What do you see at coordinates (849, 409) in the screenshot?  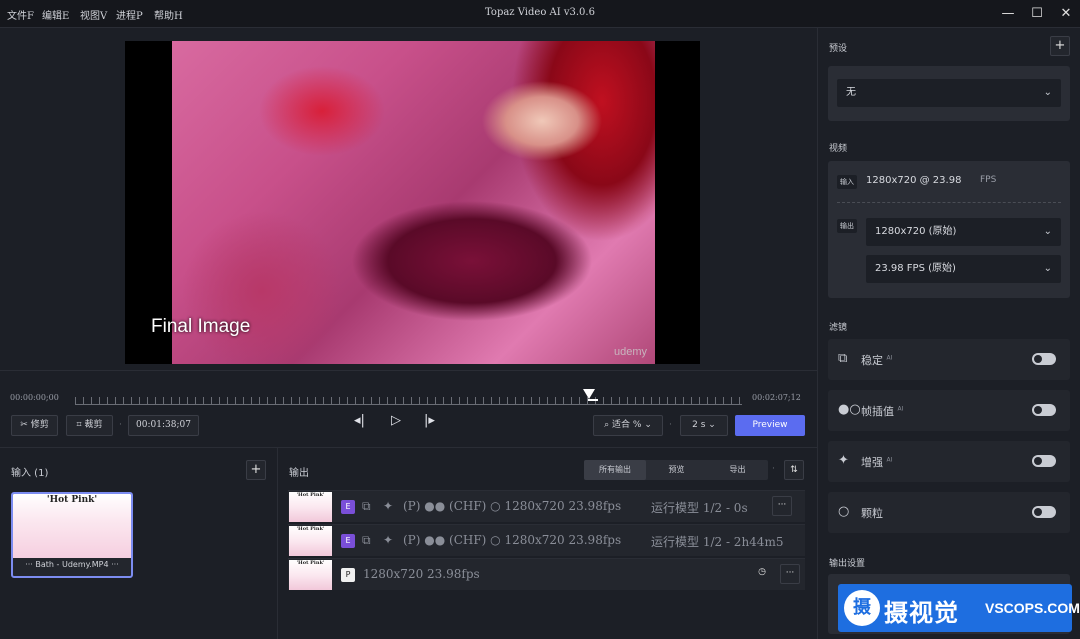 I see `frame-interpolation-icon: ●○` at bounding box center [849, 409].